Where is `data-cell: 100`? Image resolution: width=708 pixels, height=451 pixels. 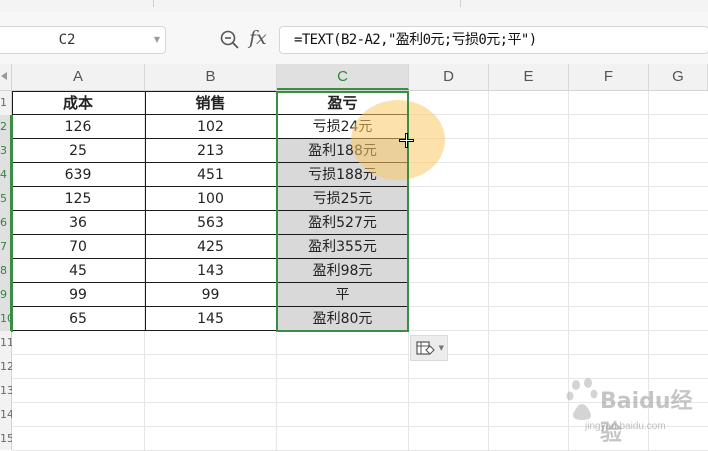 data-cell: 100 is located at coordinates (210, 199).